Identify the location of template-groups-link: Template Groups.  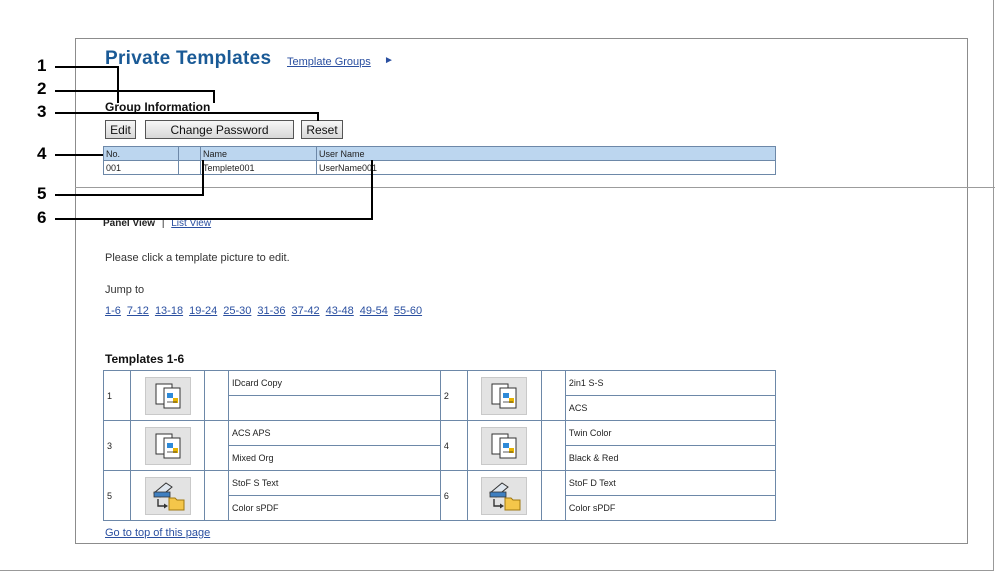
(329, 62).